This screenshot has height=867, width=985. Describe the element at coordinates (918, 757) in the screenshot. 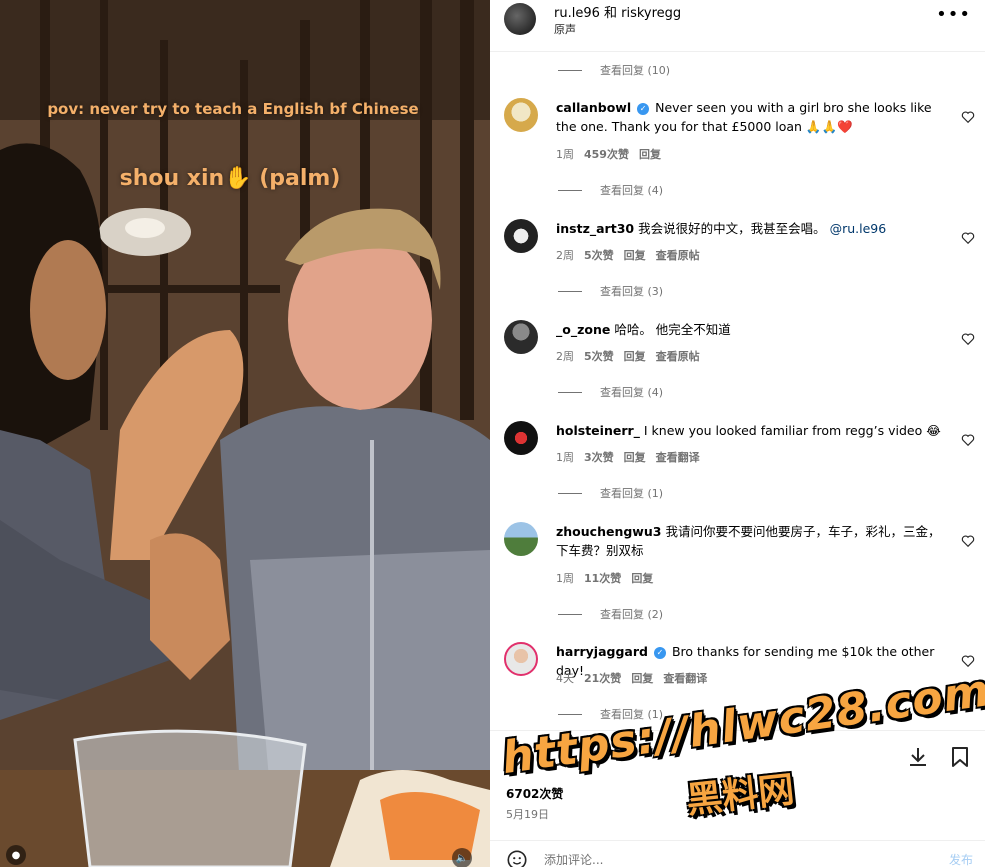

I see `download-icon` at that location.